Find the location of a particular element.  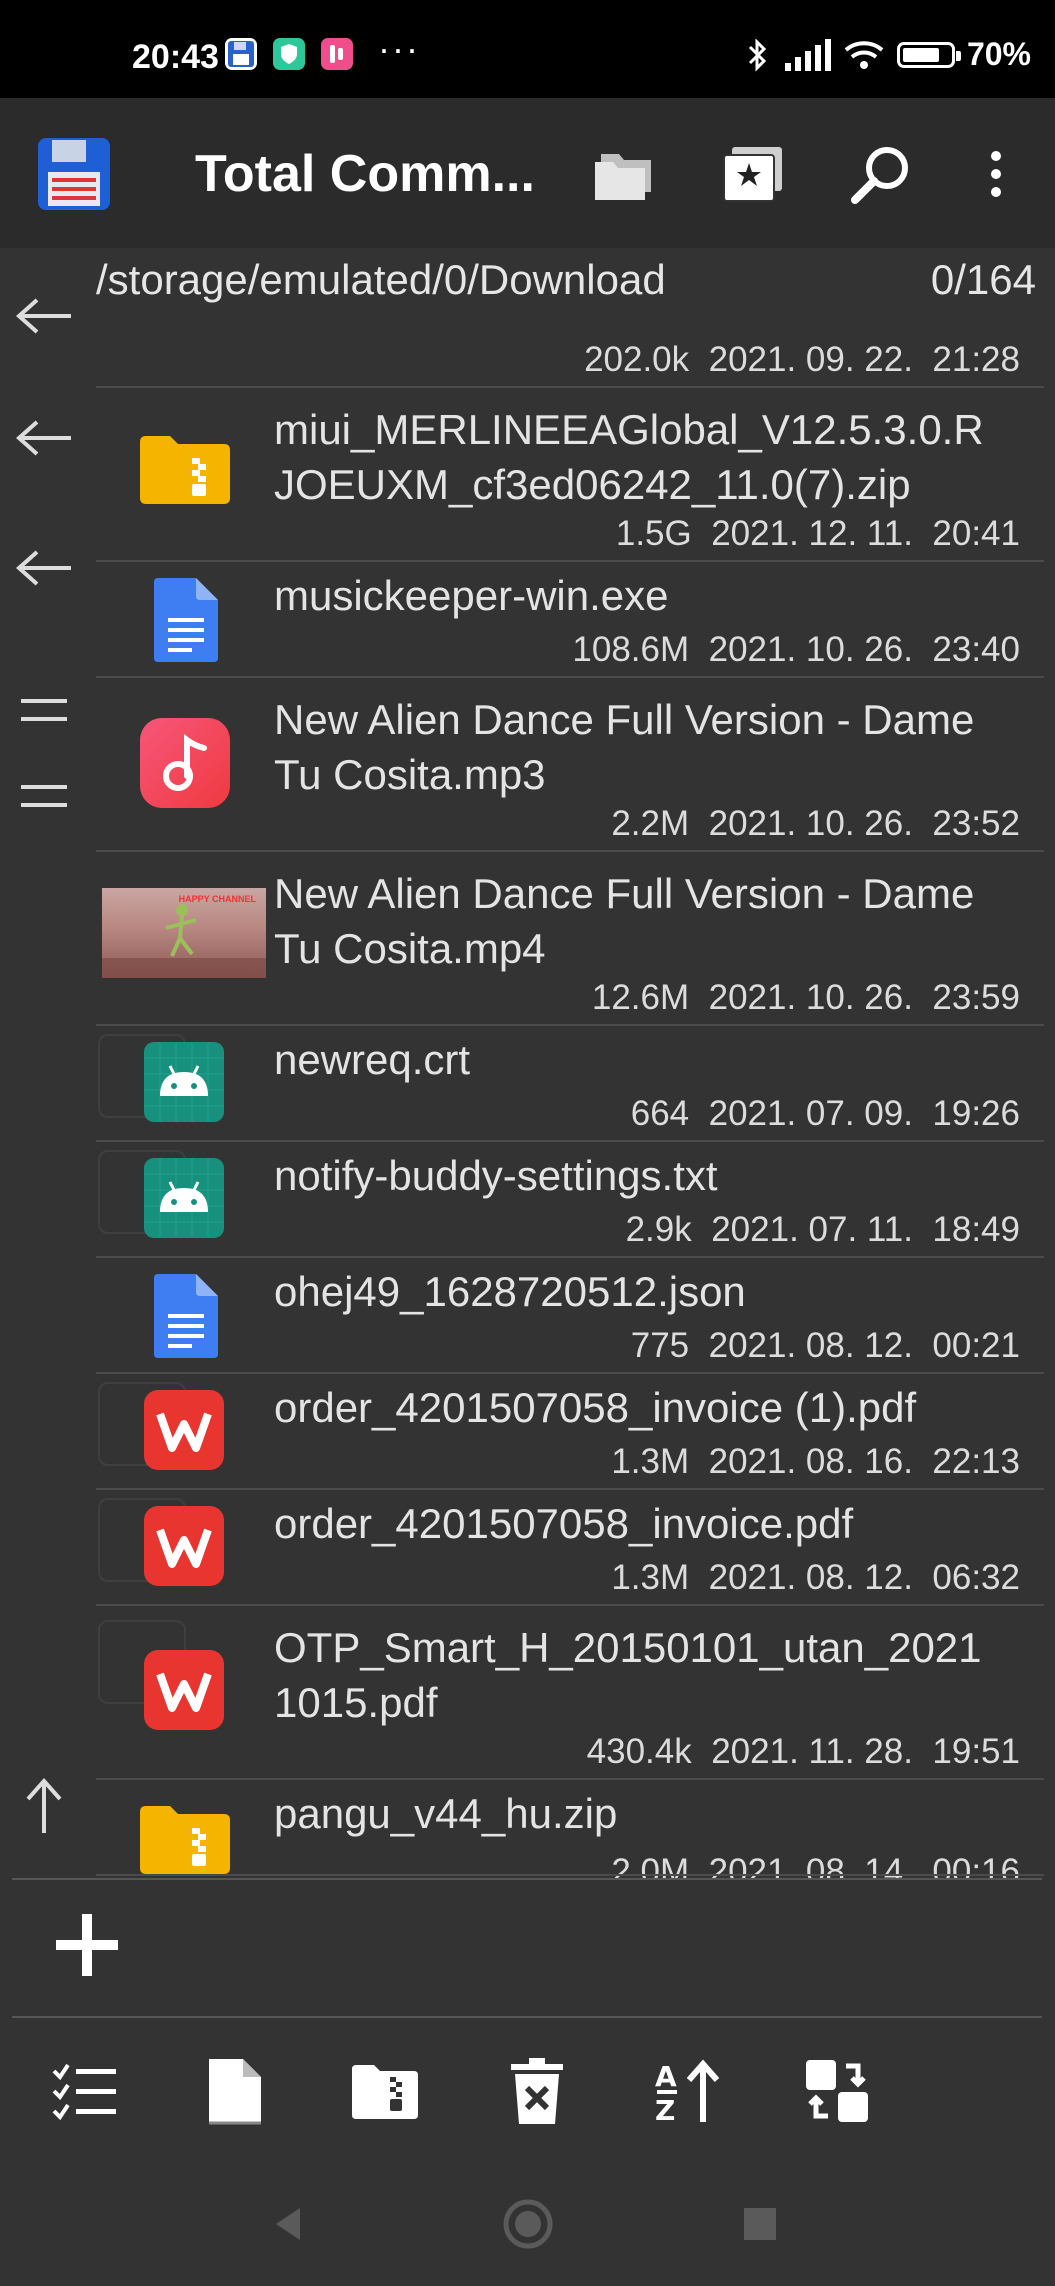

current-path: /storage/emulated/0/Download is located at coordinates (381, 279).